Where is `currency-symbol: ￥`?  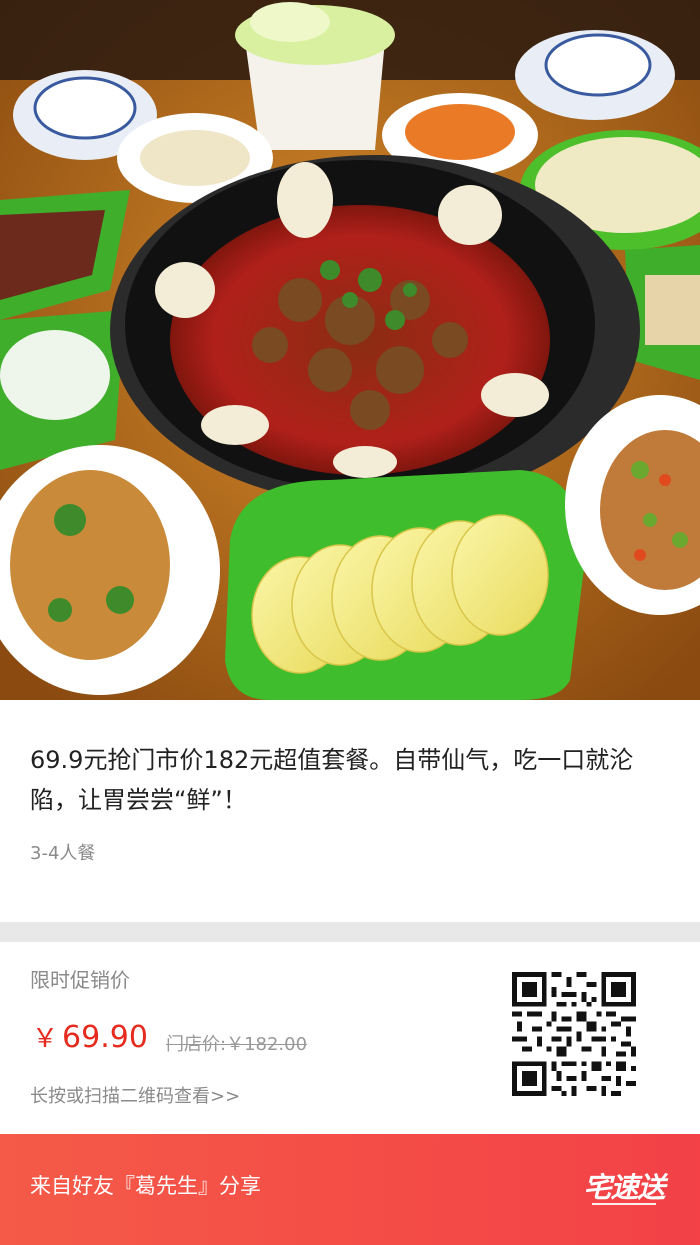
currency-symbol: ￥ is located at coordinates (45, 1039).